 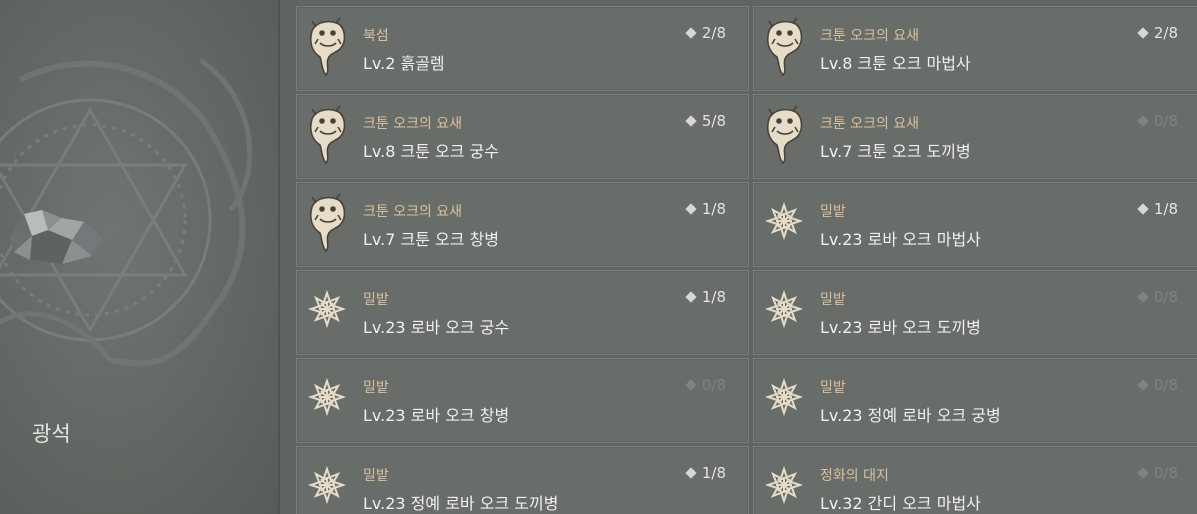 I want to click on monster-card: 크툰 오크의 요새 Lv.8 크툰 오크 마법사 2/8, so click(x=975, y=48).